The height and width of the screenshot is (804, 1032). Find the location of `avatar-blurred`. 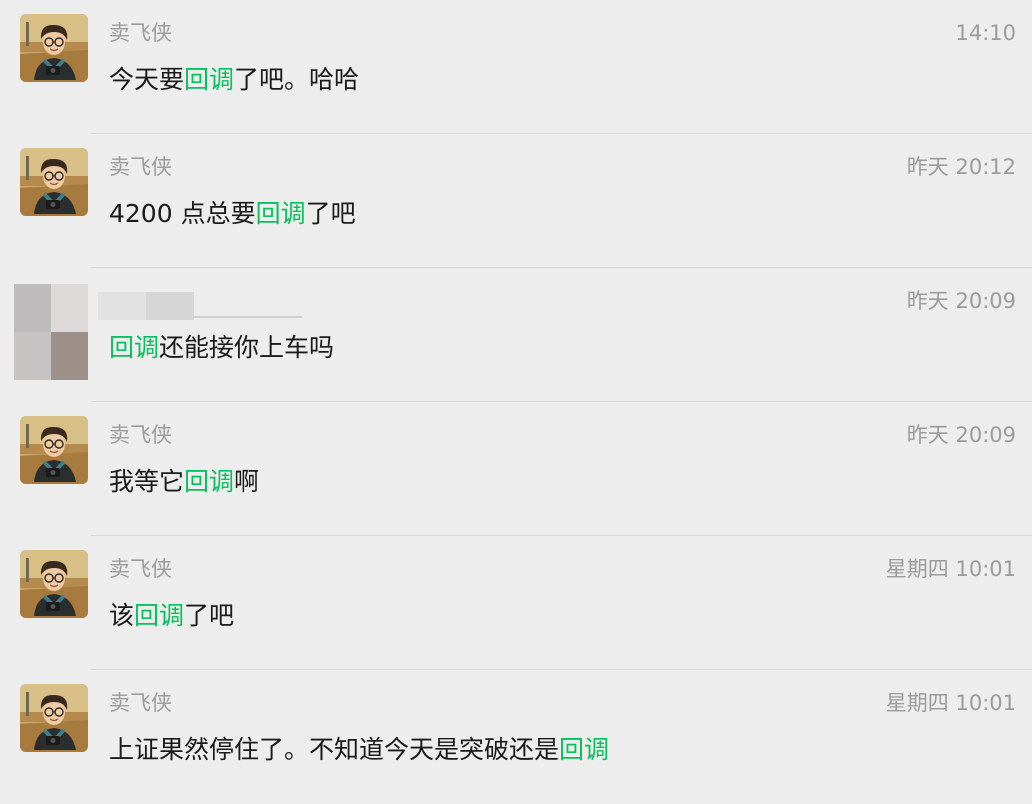

avatar-blurred is located at coordinates (51, 332).